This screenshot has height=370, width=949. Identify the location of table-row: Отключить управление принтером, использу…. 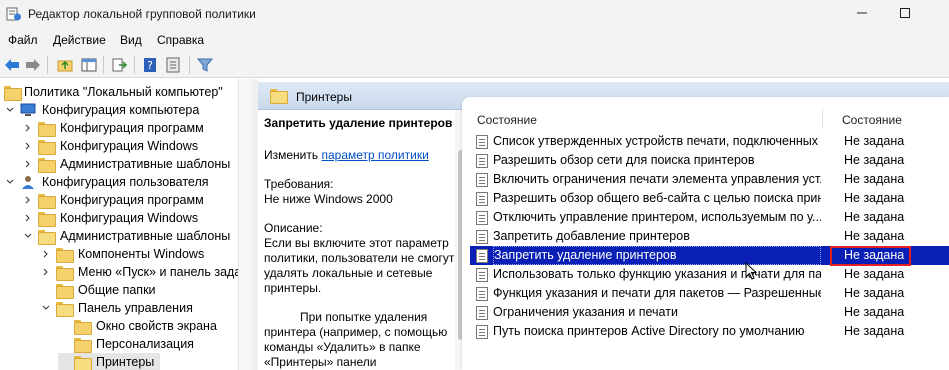
(709, 217).